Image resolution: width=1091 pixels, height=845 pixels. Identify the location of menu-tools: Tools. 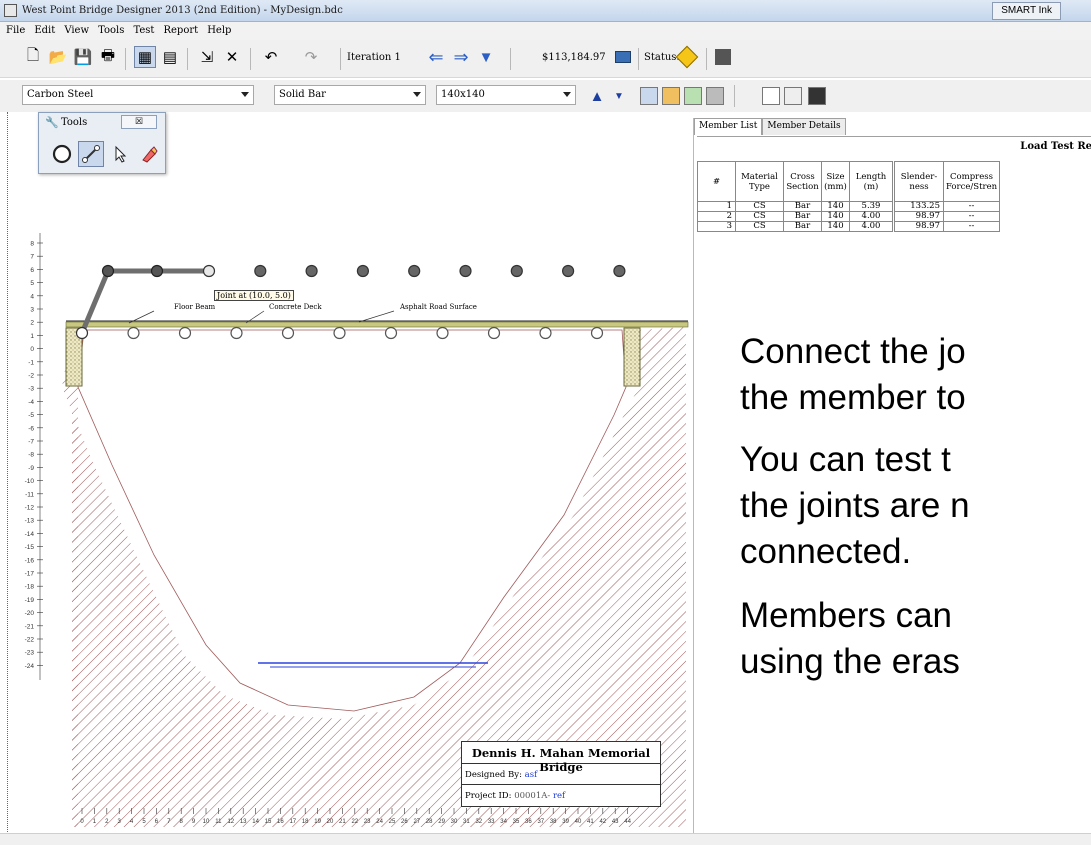
(111, 30).